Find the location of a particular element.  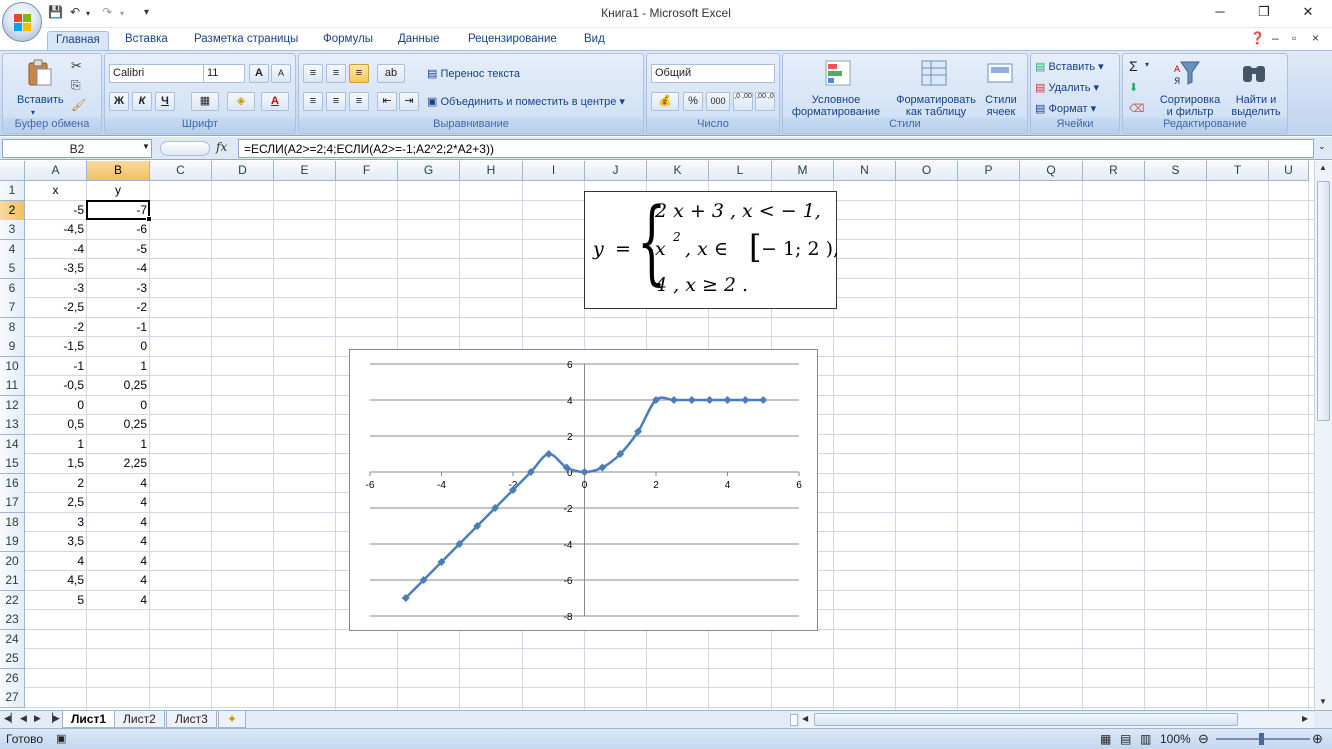

cell-b15: 2,25 is located at coordinates (118, 463).